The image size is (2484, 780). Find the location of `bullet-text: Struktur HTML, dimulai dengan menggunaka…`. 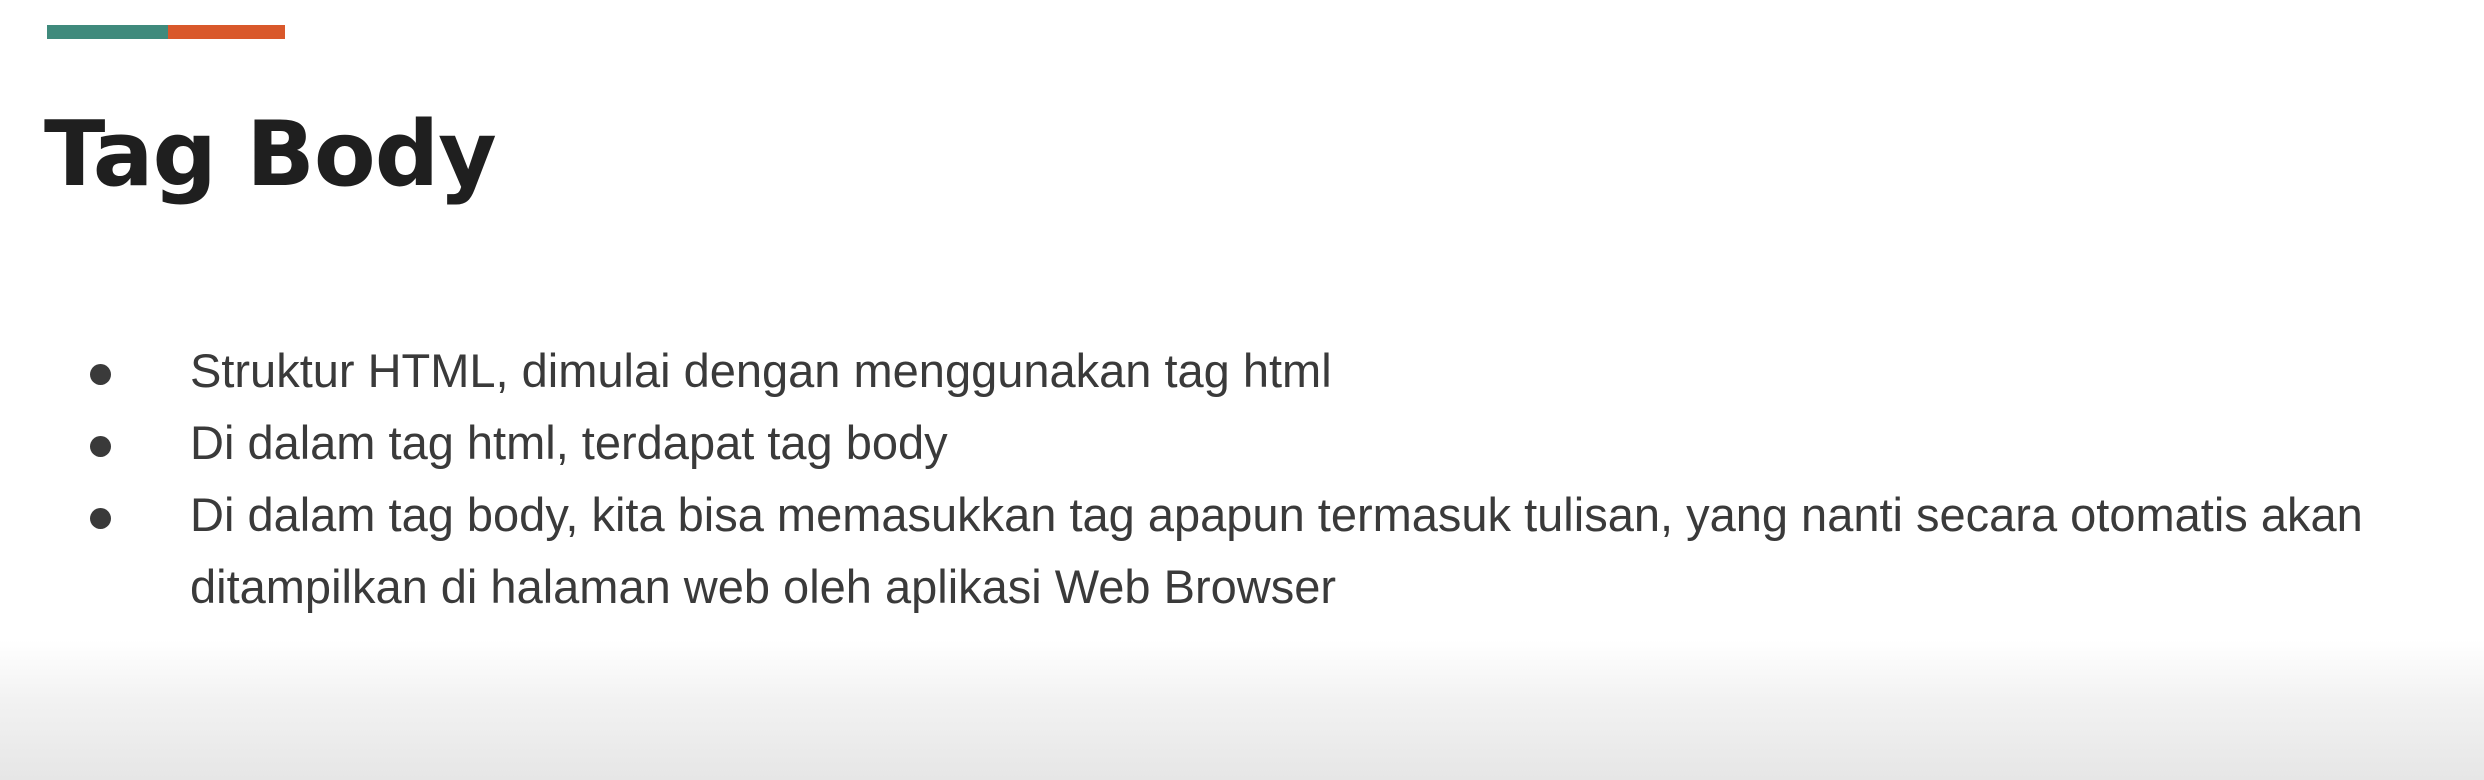

bullet-text: Struktur HTML, dimulai dengan menggunaka… is located at coordinates (761, 370).